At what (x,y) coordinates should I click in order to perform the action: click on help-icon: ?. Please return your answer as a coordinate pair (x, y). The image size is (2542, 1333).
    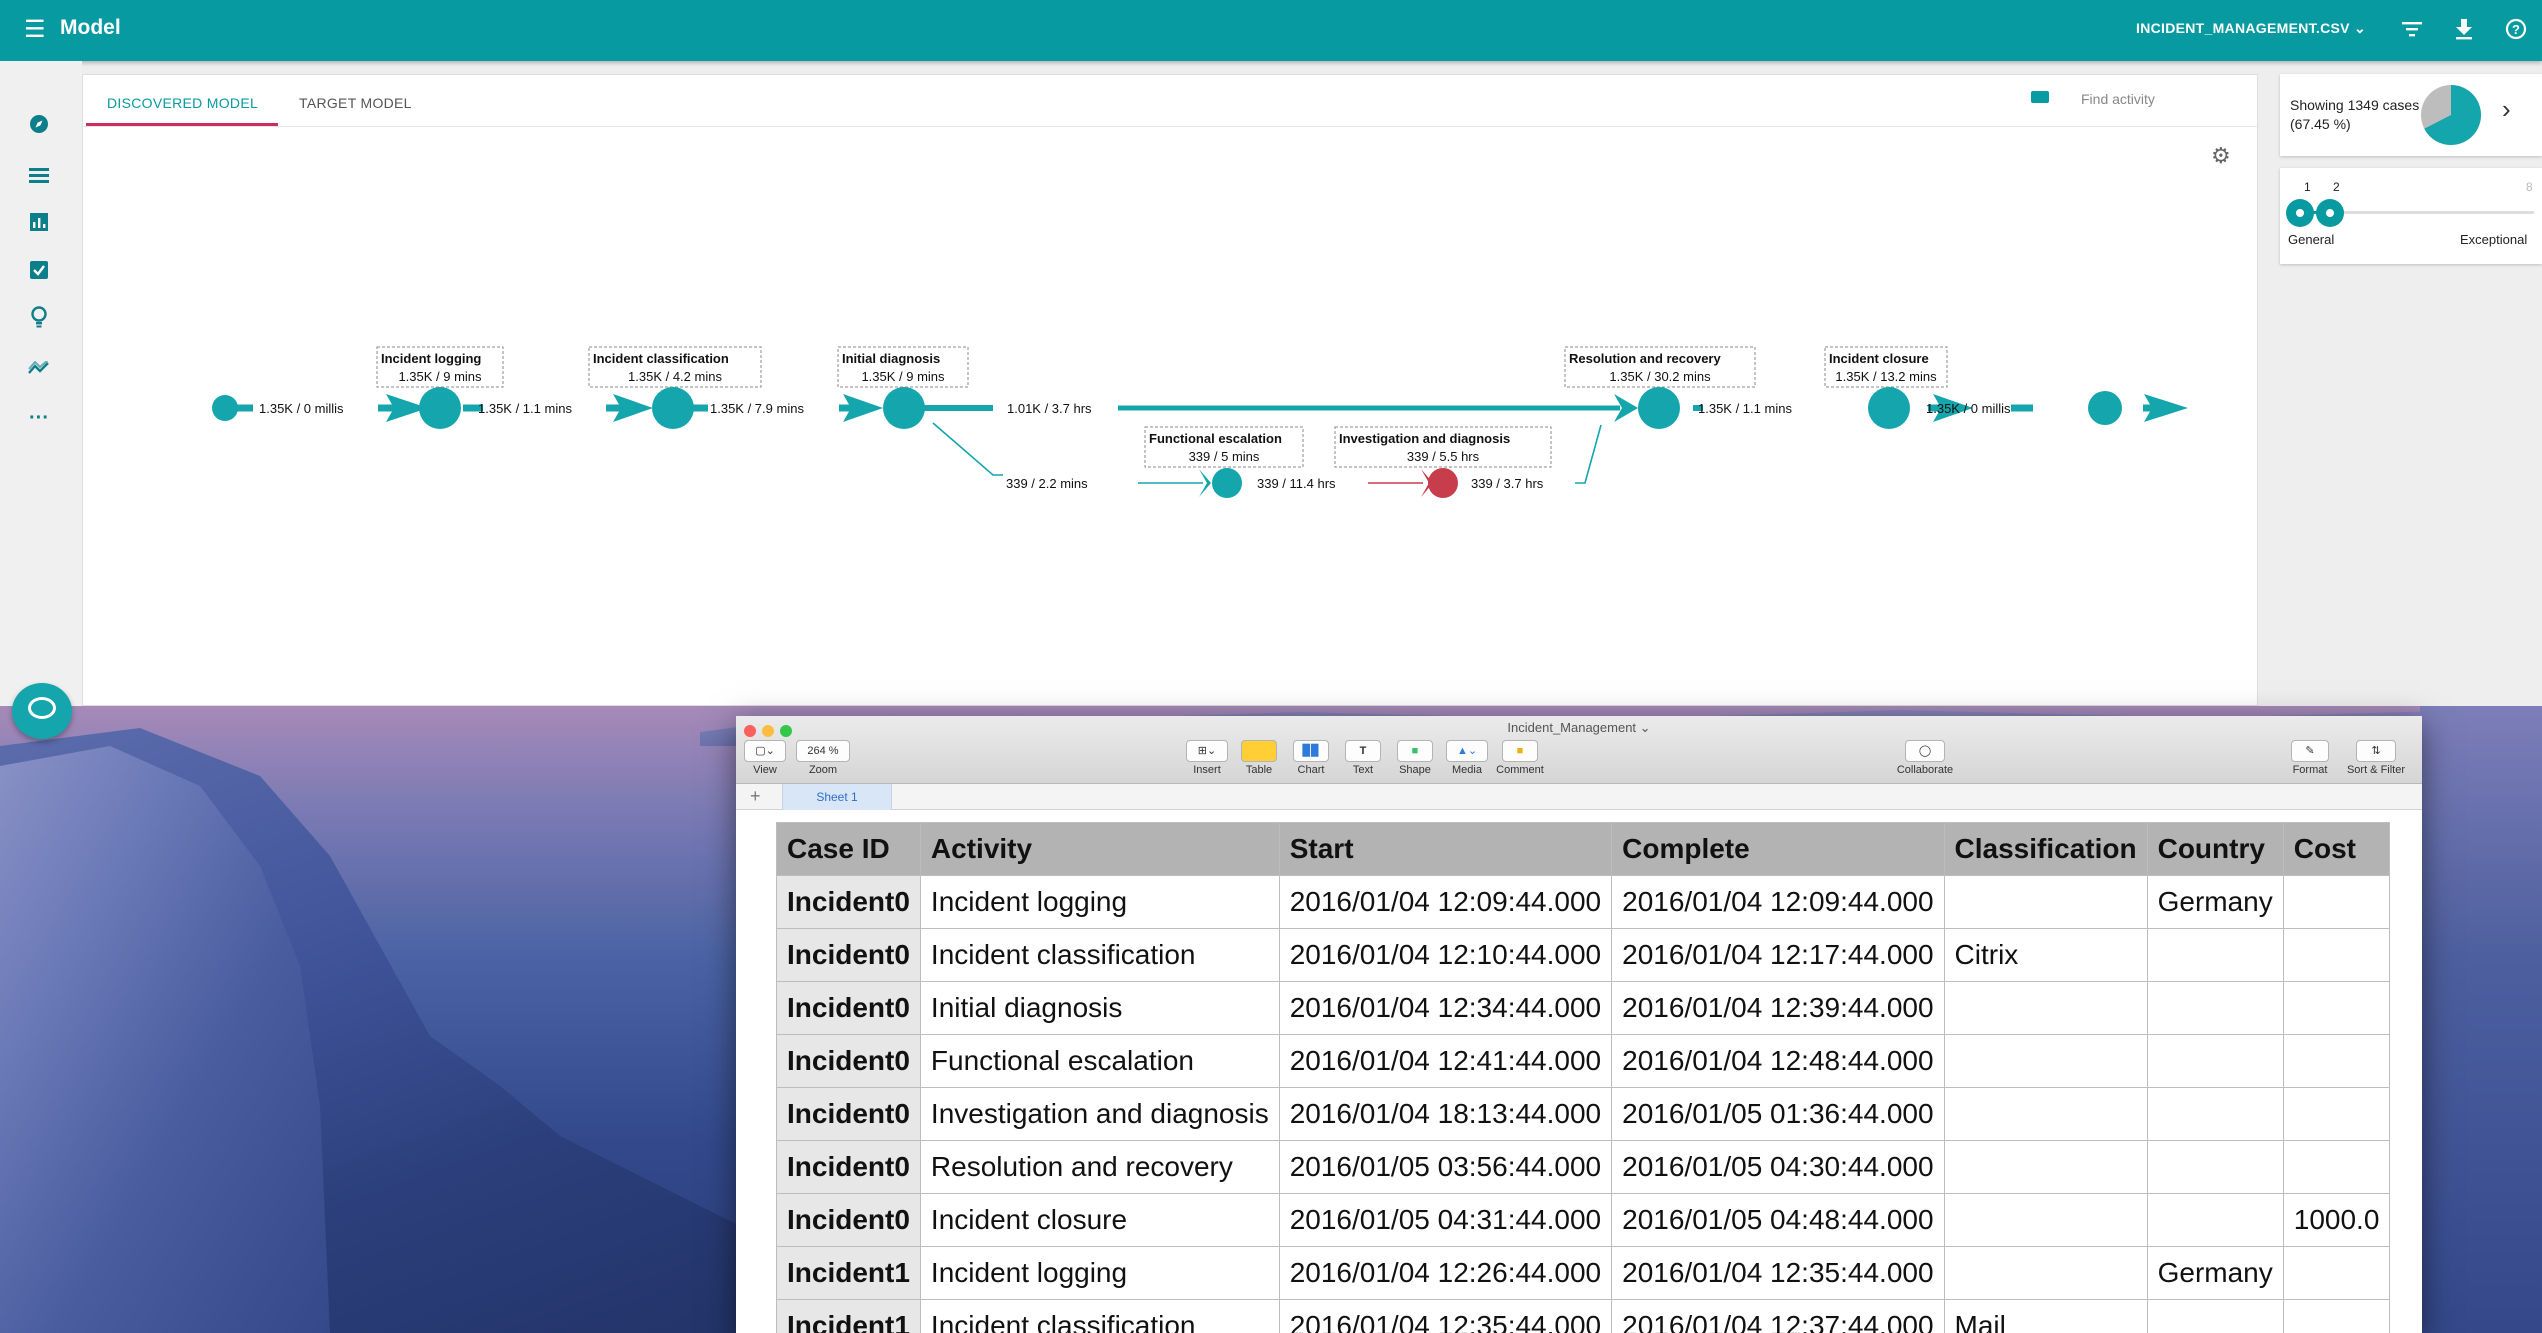
    Looking at the image, I should click on (2516, 31).